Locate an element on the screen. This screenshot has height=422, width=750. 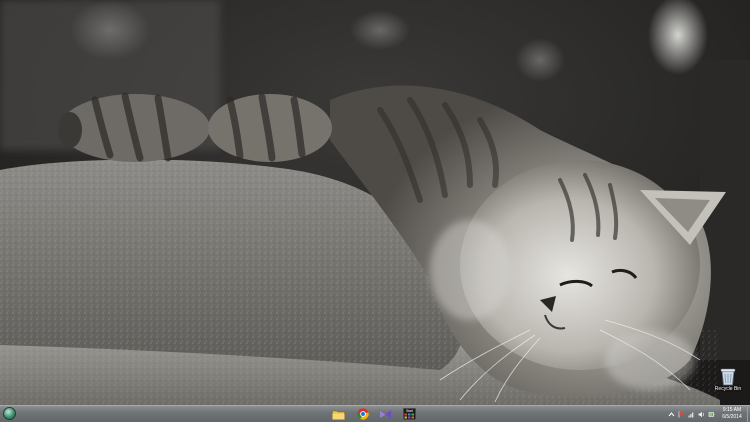
taskbar-app-visual-studio is located at coordinates (385, 414).